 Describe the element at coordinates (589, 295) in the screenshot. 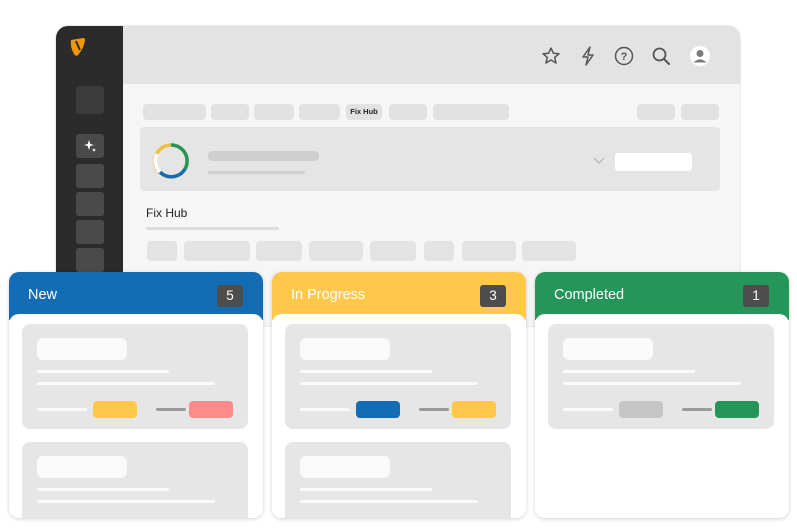

I see `column-title: Completed` at that location.